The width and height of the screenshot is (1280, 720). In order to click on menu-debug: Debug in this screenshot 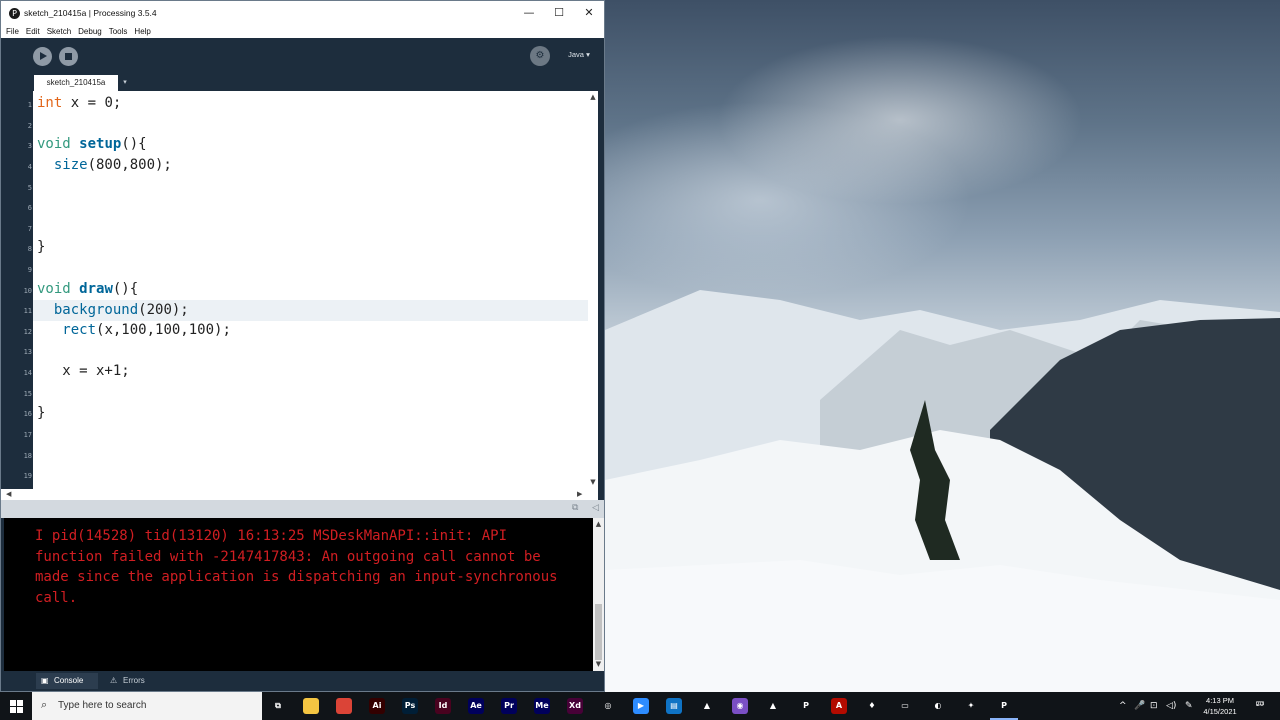, I will do `click(90, 31)`.